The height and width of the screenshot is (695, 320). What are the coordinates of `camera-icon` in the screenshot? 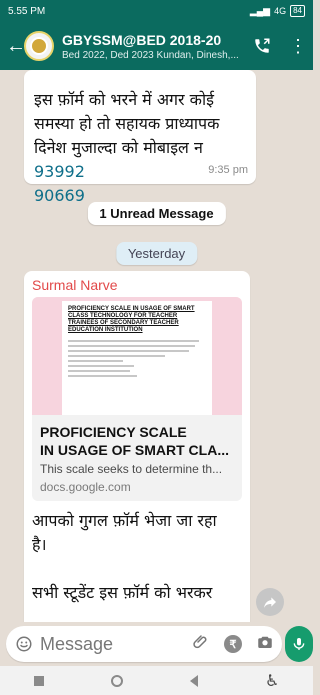 It's located at (265, 644).